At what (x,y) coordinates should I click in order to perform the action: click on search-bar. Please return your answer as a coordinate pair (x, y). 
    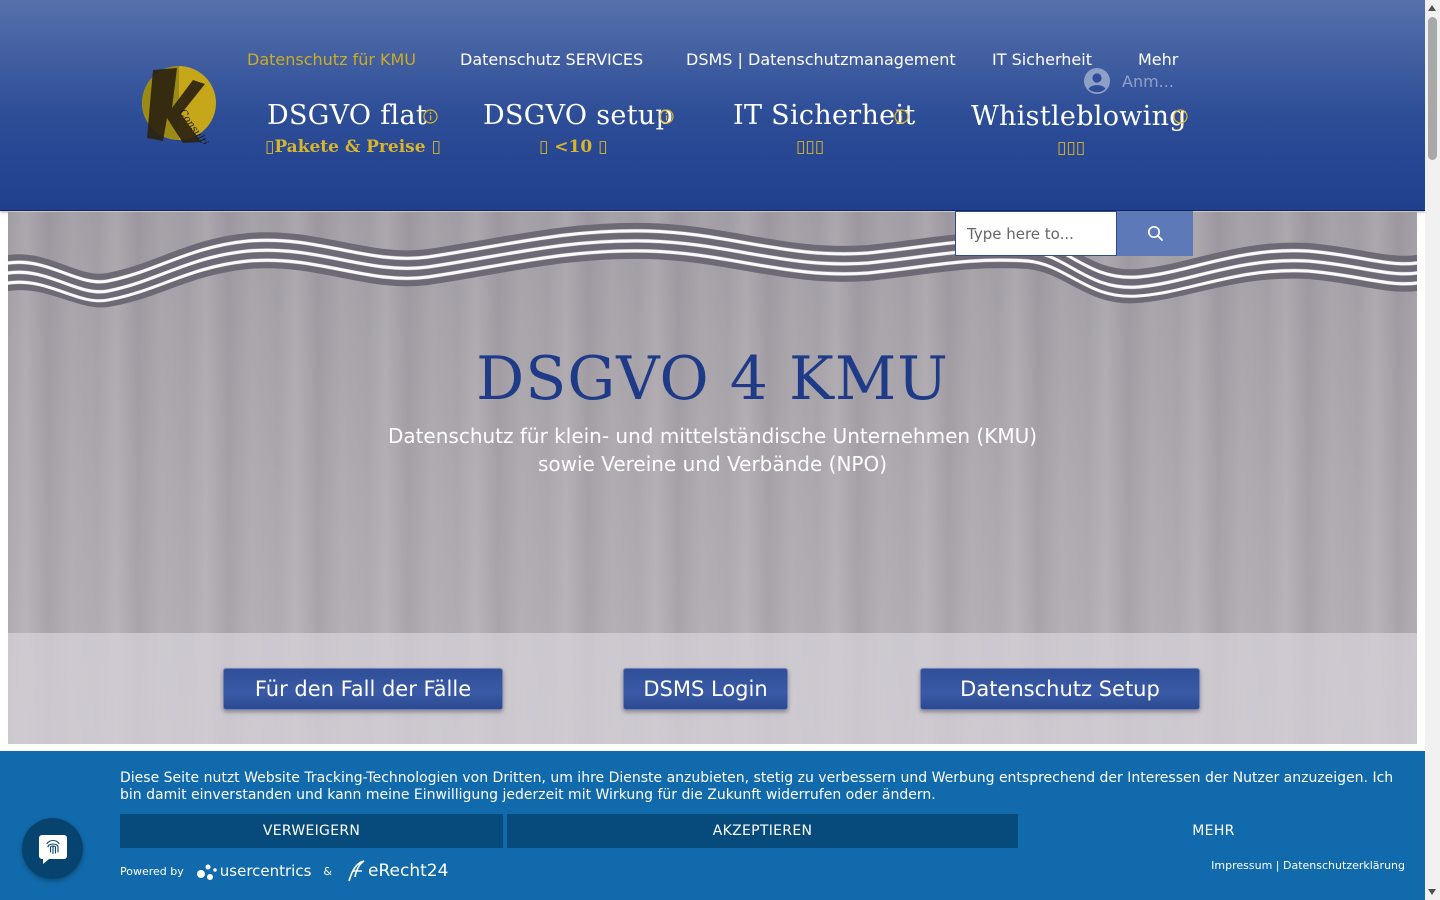
    Looking at the image, I should click on (1074, 233).